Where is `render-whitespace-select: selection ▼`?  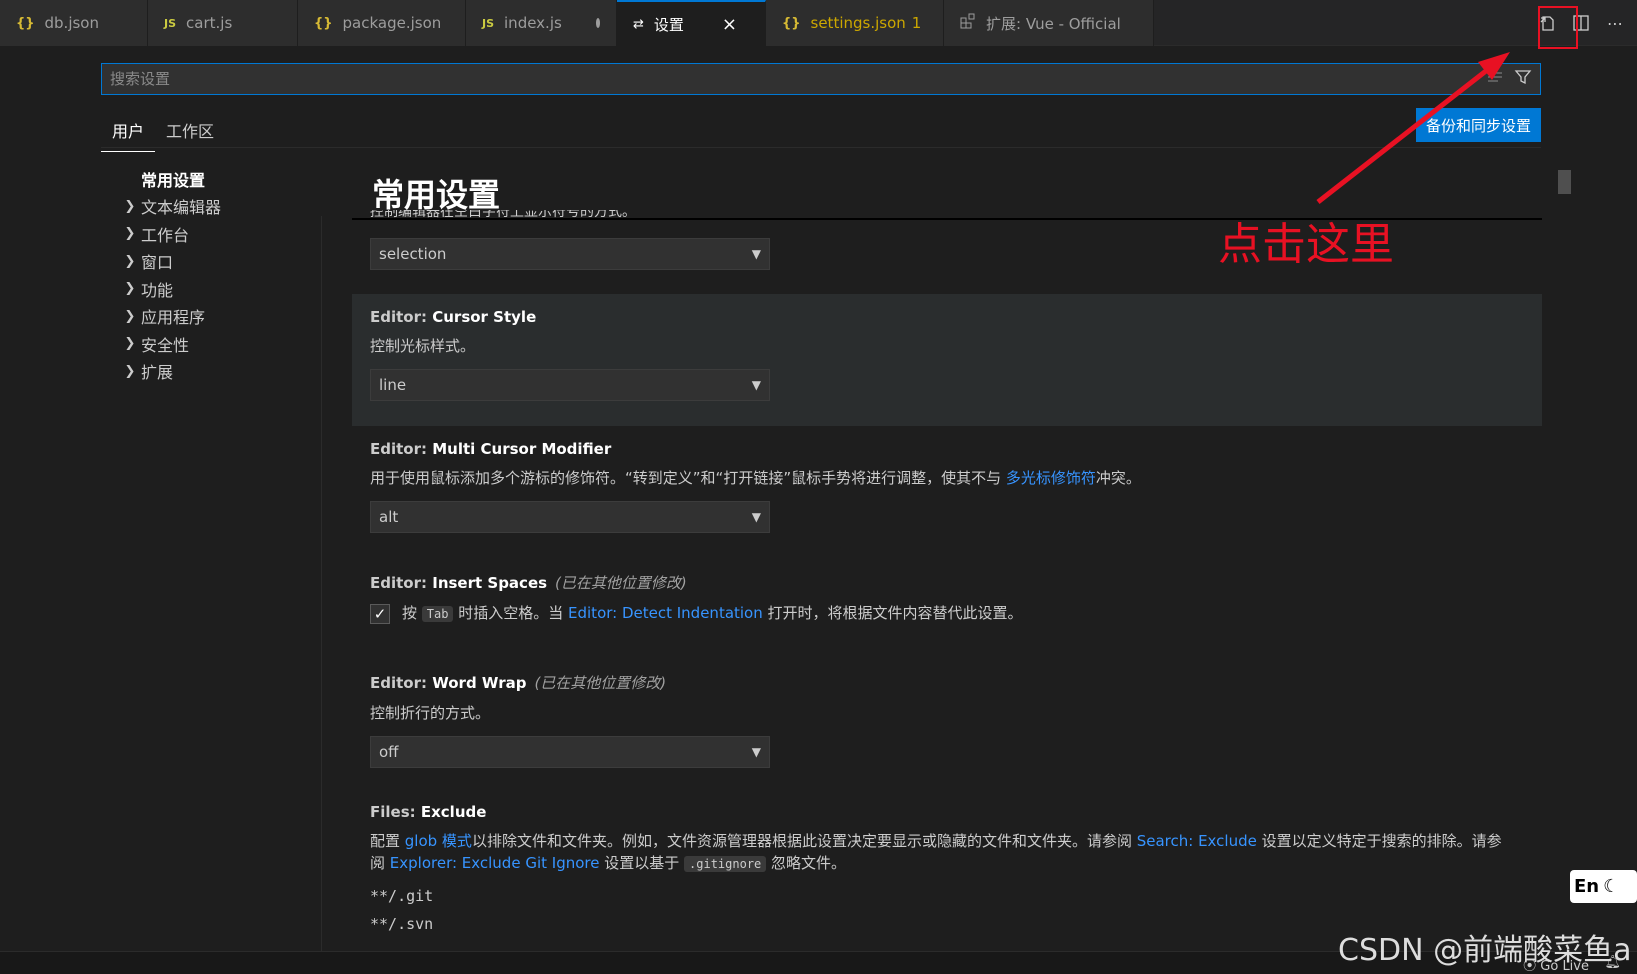
render-whitespace-select: selection ▼ is located at coordinates (570, 254).